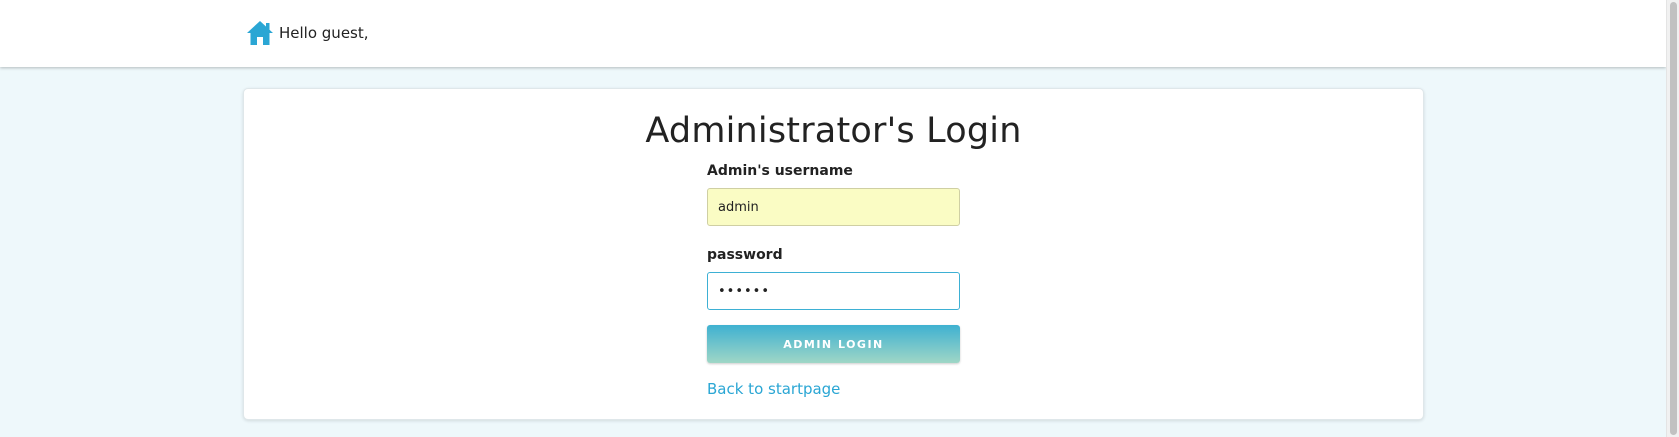 The image size is (1679, 437). Describe the element at coordinates (833, 344) in the screenshot. I see `admin-login-button: ADMIN LOGIN` at that location.